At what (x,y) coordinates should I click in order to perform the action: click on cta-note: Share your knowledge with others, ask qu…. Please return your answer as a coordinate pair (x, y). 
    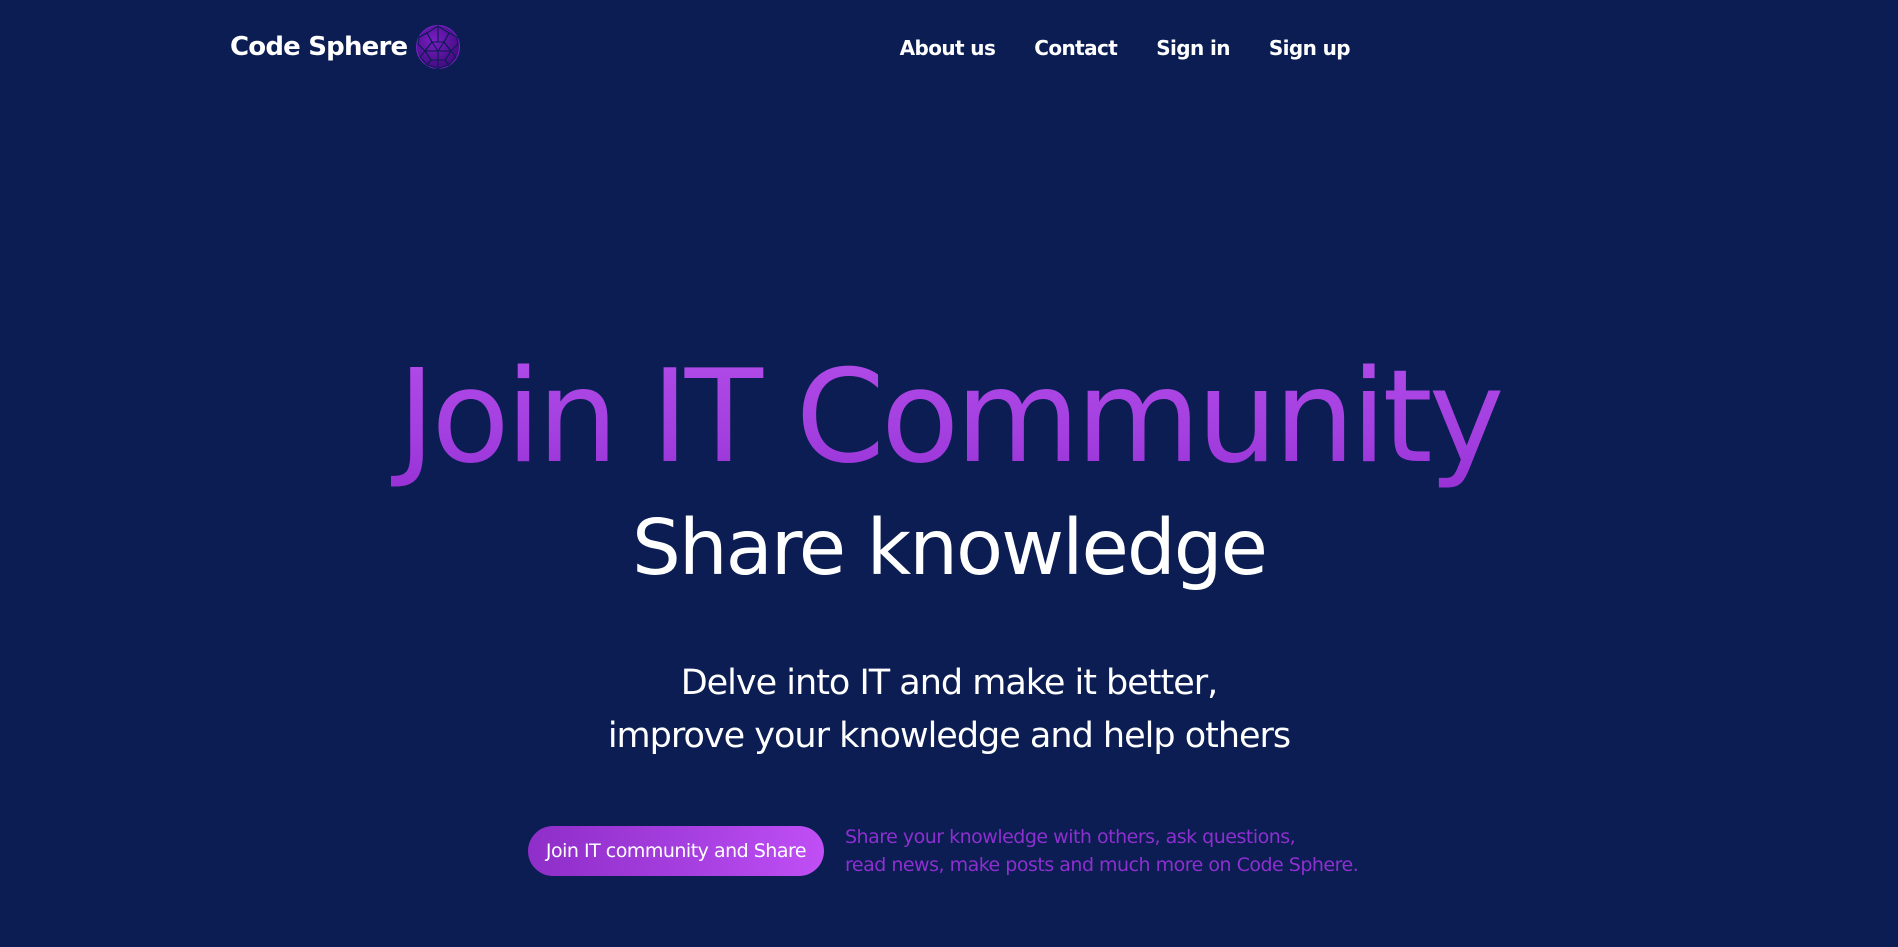
    Looking at the image, I should click on (1102, 851).